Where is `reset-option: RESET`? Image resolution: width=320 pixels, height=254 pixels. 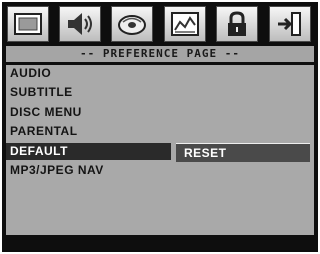 reset-option: RESET is located at coordinates (243, 152).